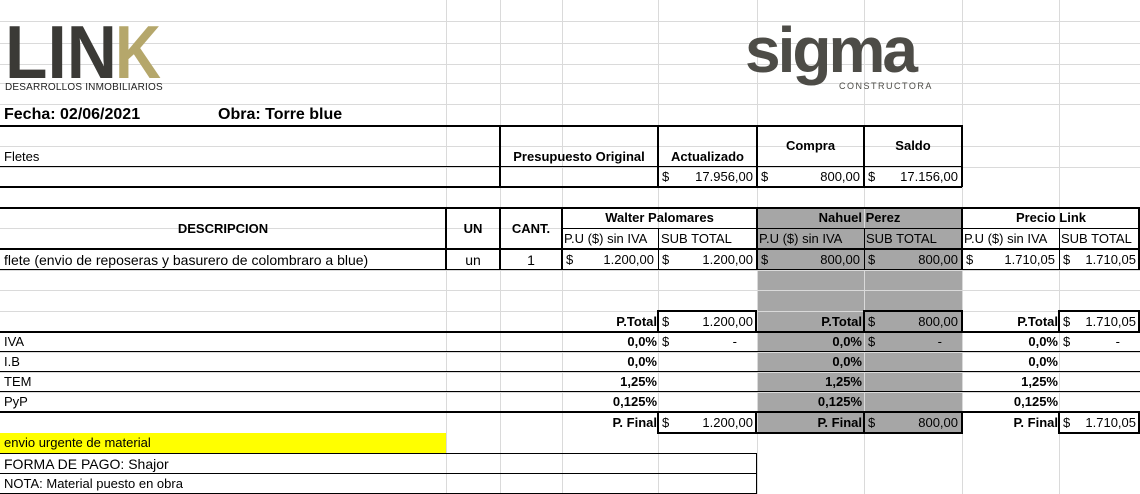 Image resolution: width=1140 pixels, height=494 pixels. I want to click on link-subtotal-value: $ 1.710,05, so click(1099, 260).